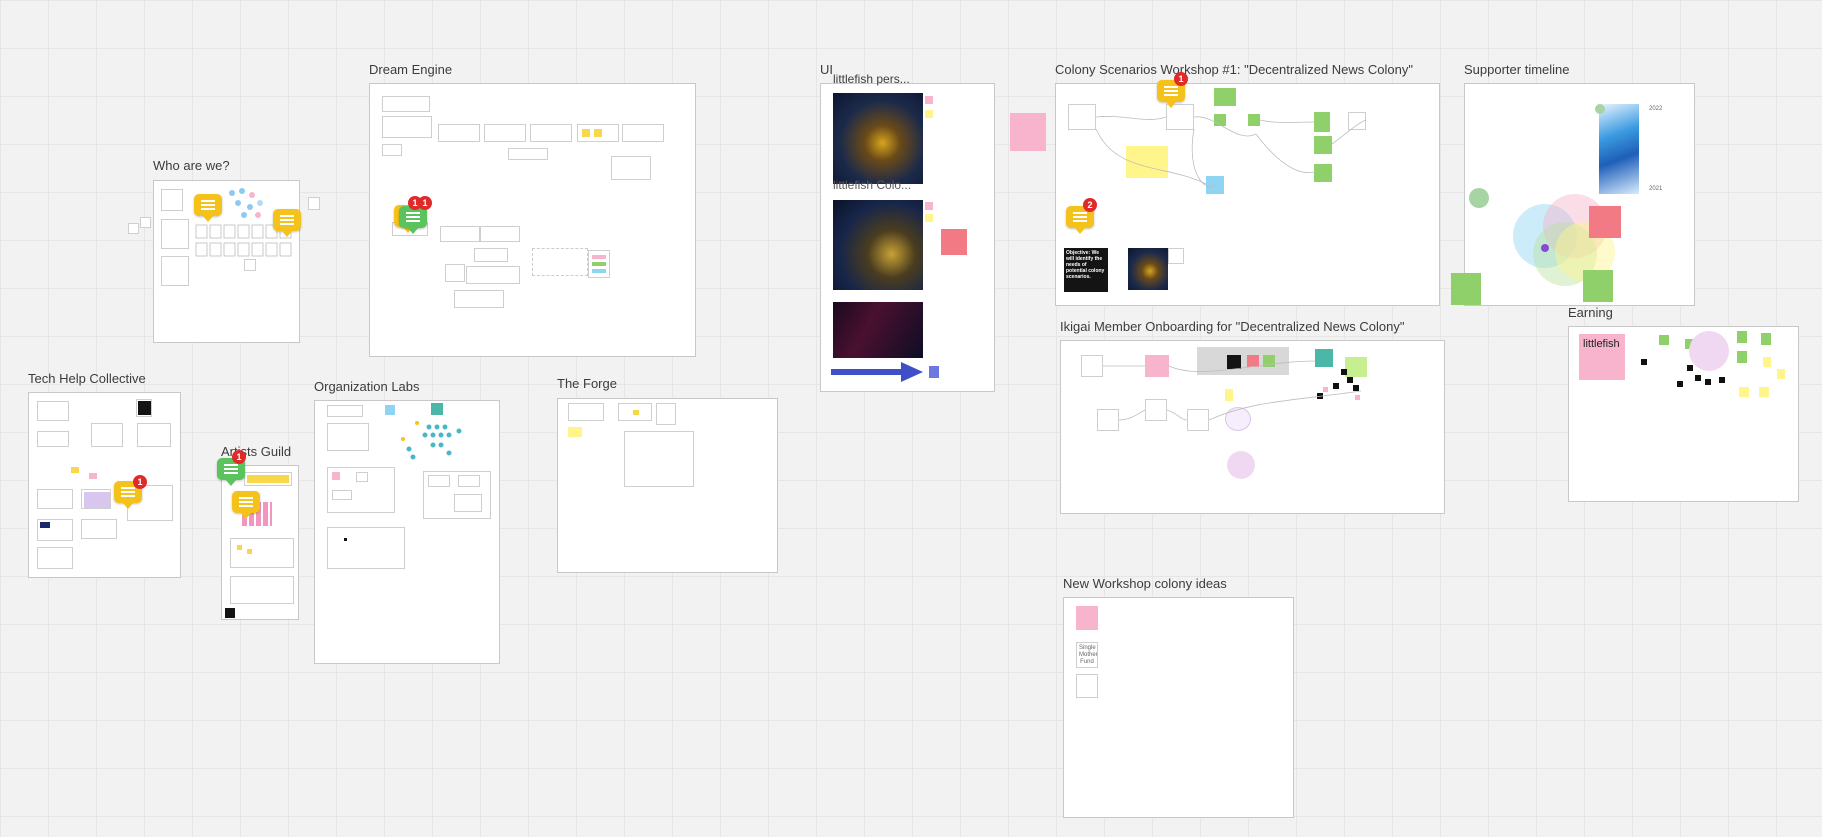 This screenshot has width=1822, height=837. I want to click on frame-title-organization-labs: Organization Labs, so click(367, 386).